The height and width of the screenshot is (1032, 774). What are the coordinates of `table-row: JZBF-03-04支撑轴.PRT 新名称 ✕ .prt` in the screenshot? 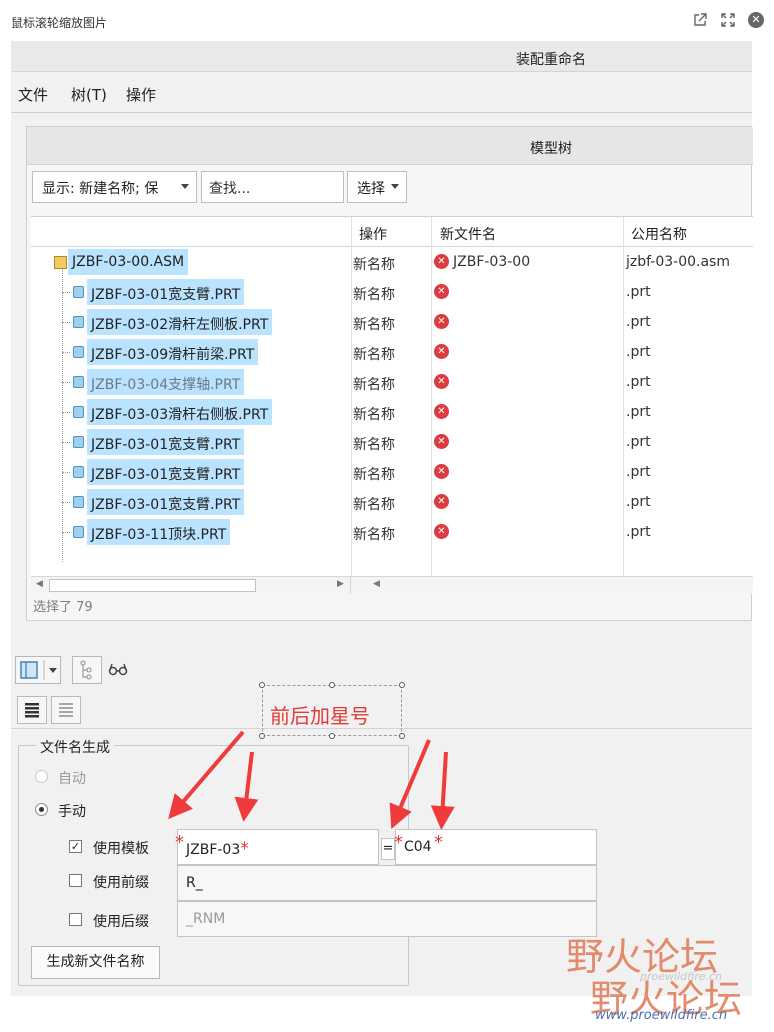 It's located at (392, 382).